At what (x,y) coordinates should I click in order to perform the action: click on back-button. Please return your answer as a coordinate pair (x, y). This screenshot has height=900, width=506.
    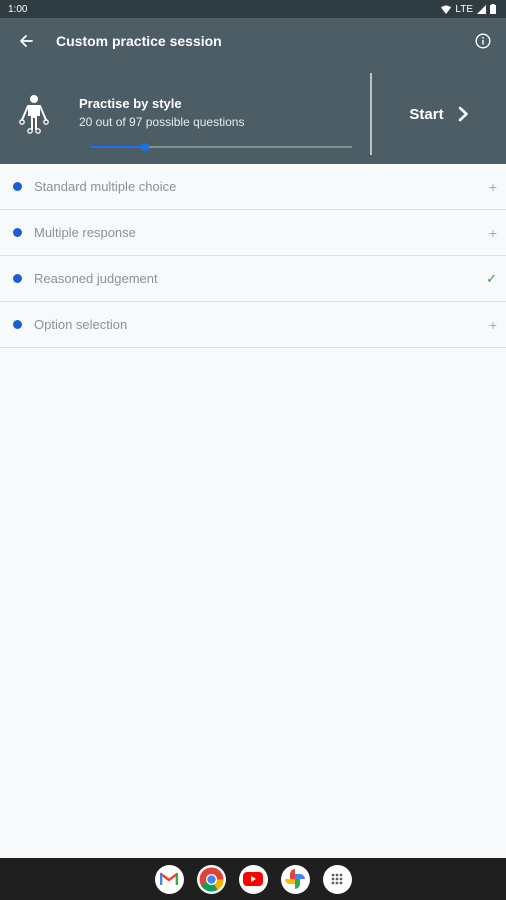
    Looking at the image, I should click on (26, 41).